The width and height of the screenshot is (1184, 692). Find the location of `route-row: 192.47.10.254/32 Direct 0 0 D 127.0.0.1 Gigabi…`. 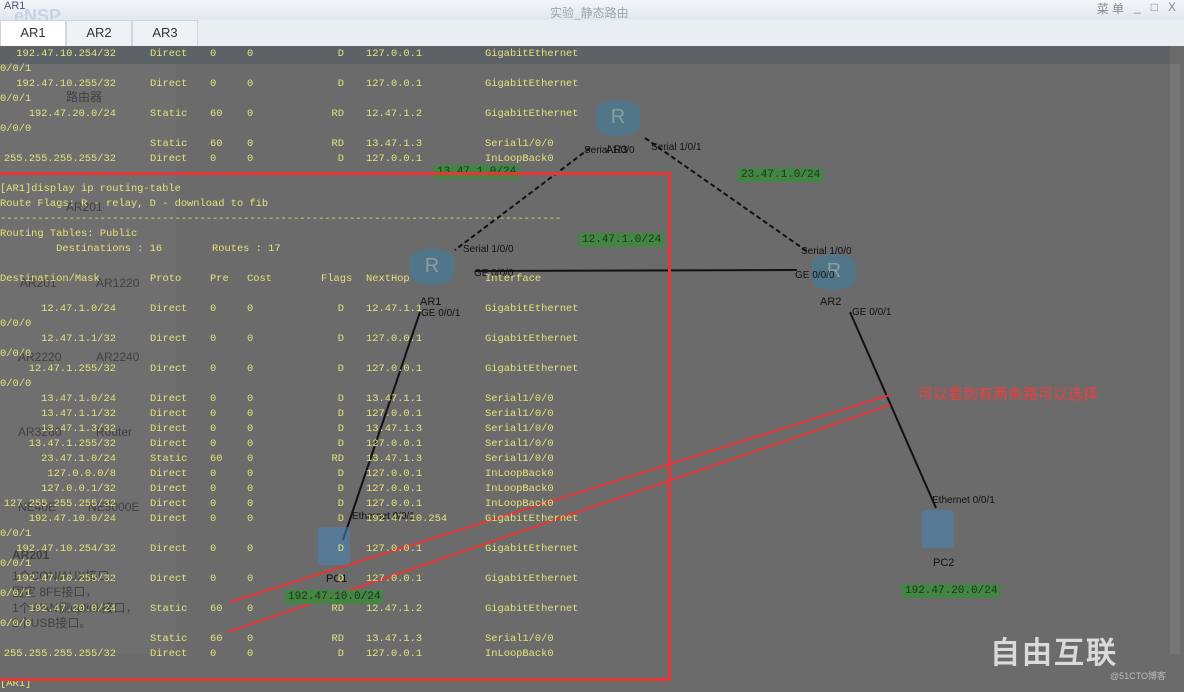

route-row: 192.47.10.254/32 Direct 0 0 D 127.0.0.1 Gigabi… is located at coordinates (550, 54).